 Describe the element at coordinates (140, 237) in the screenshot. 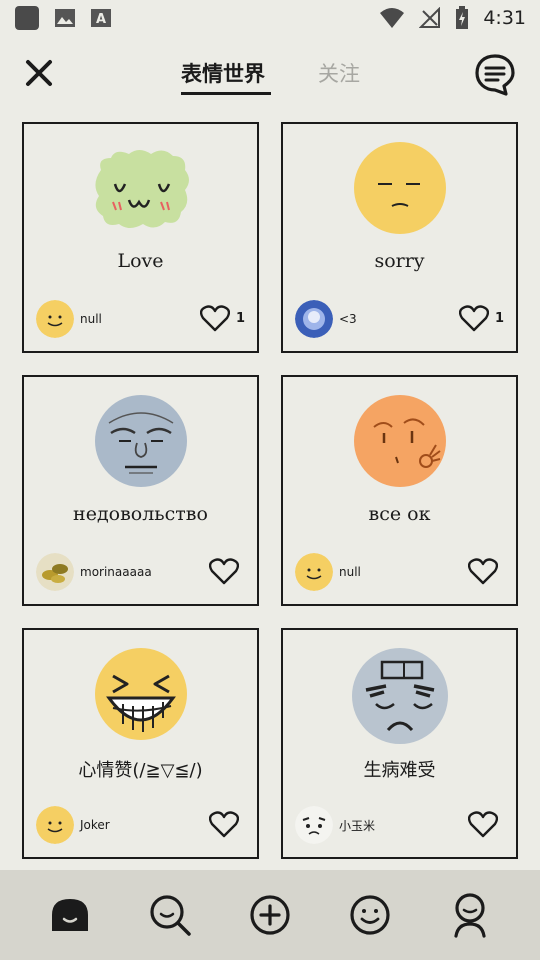

I see `emoji-card: Love null 1` at that location.